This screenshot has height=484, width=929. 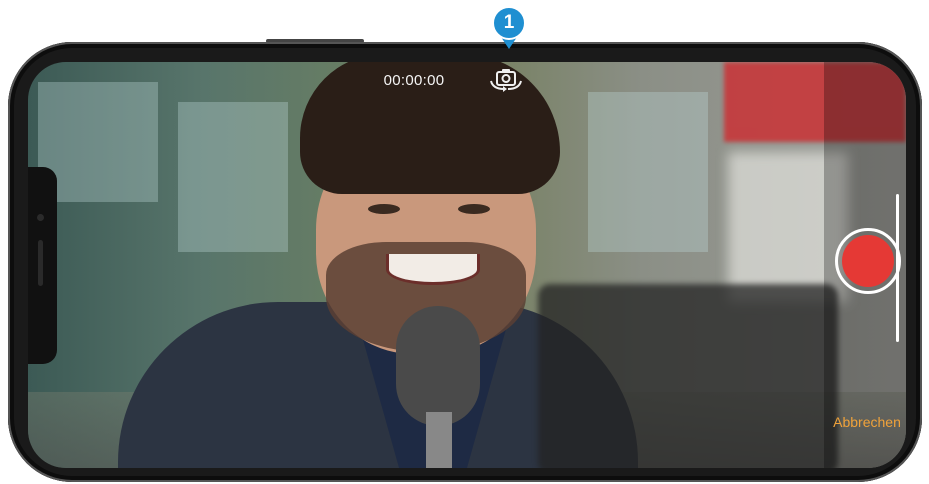 I want to click on person-smile, so click(x=433, y=269).